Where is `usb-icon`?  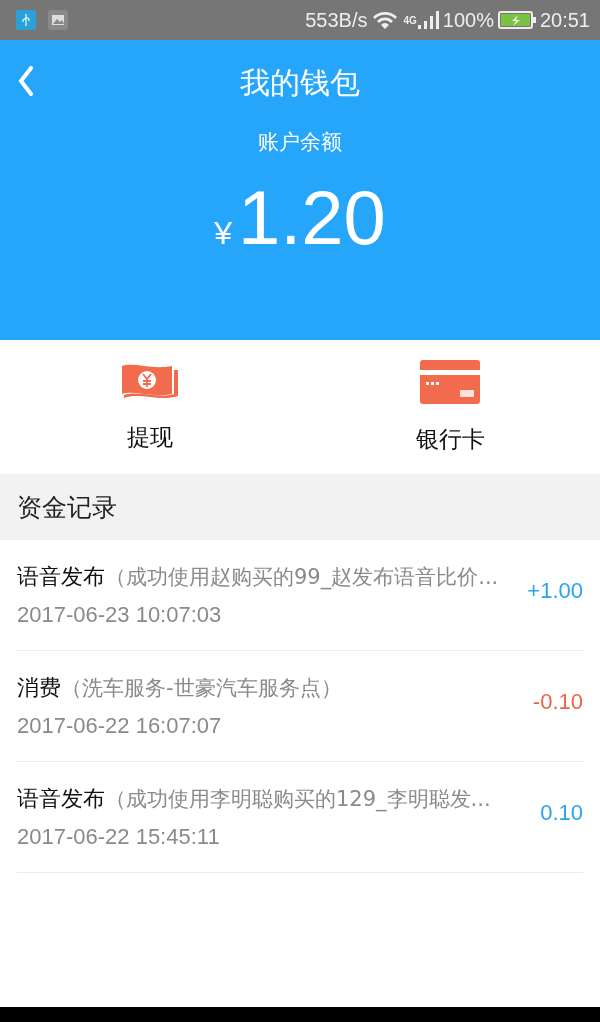
usb-icon is located at coordinates (26, 20).